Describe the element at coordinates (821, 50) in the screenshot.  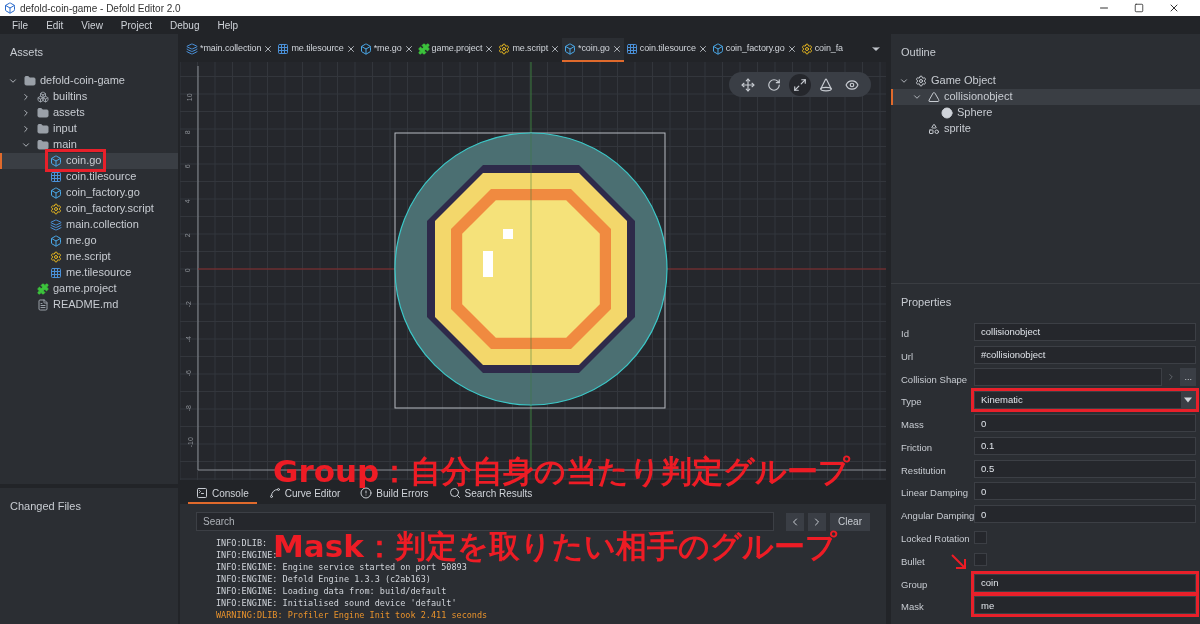
I see `editor-tab: coin_fa` at that location.